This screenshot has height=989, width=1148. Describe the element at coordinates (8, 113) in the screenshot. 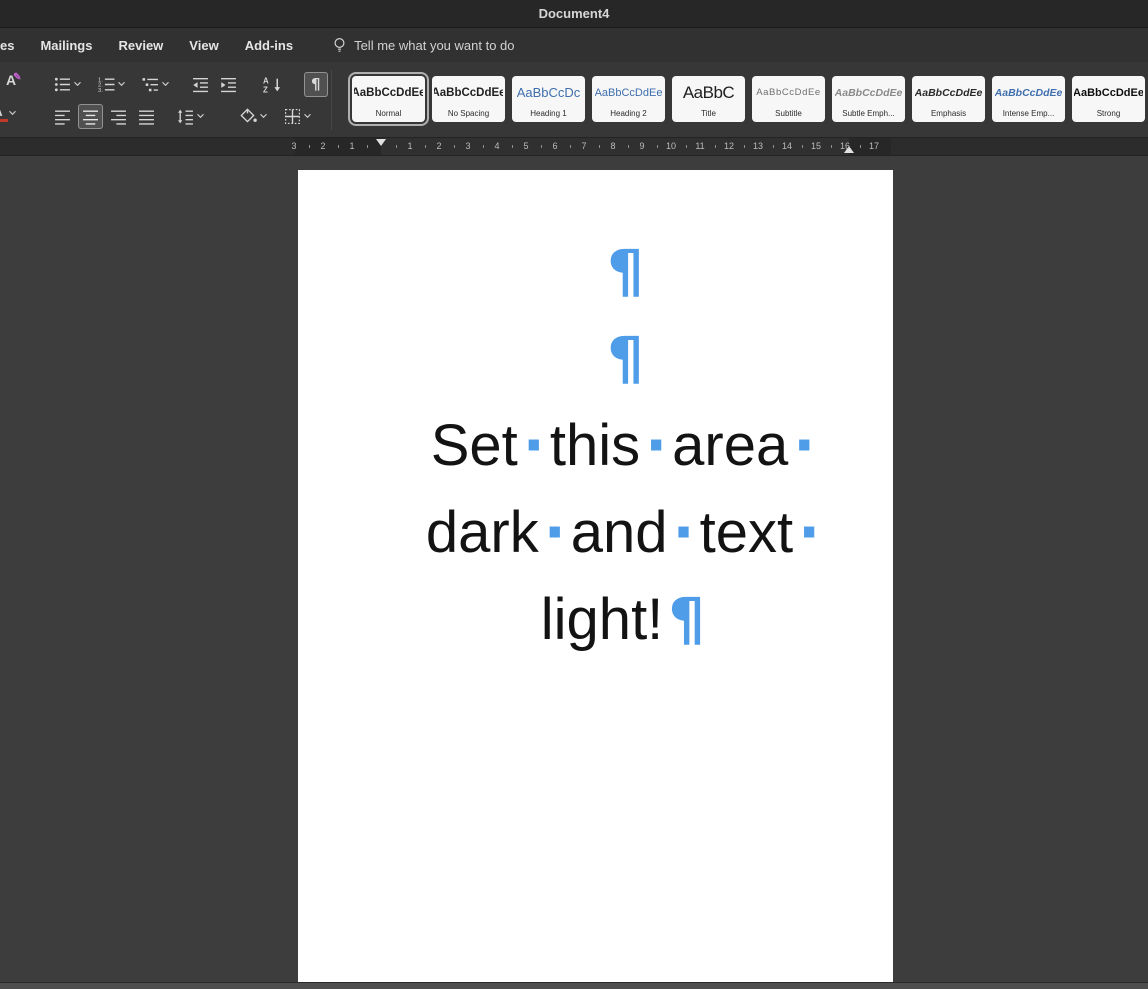

I see `font-color-button: A` at that location.